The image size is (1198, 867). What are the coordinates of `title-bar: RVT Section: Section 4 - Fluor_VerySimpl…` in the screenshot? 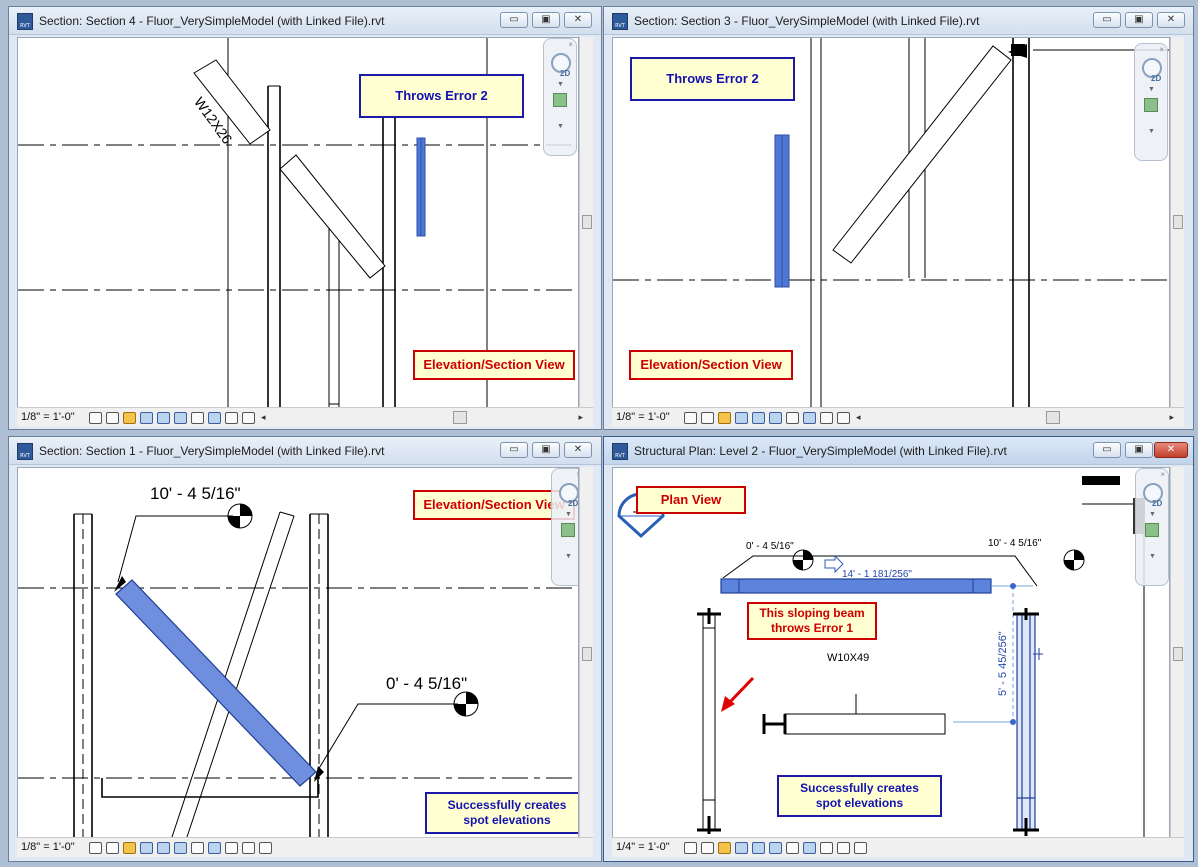 It's located at (305, 21).